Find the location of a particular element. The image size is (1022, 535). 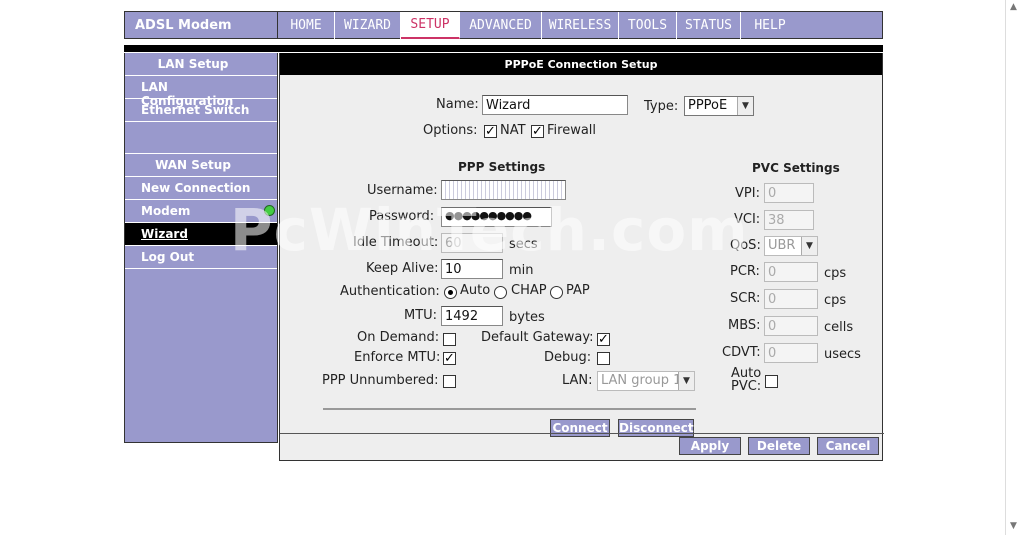

scr-label: SCR: is located at coordinates (745, 298).